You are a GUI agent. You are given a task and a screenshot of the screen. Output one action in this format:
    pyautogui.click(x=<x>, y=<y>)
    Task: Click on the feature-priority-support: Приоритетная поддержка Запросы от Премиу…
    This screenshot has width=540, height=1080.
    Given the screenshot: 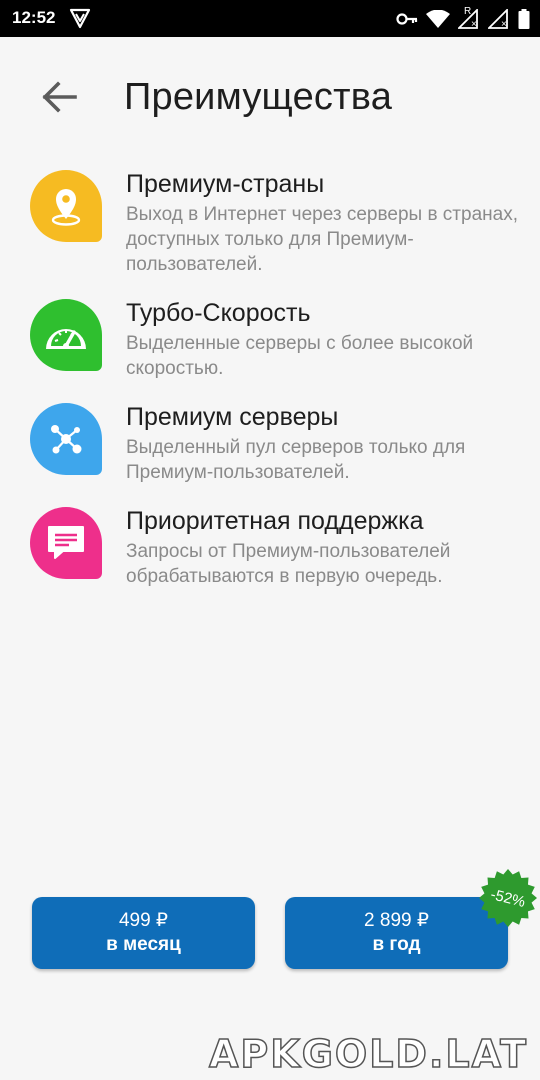 What is the action you would take?
    pyautogui.click(x=275, y=547)
    